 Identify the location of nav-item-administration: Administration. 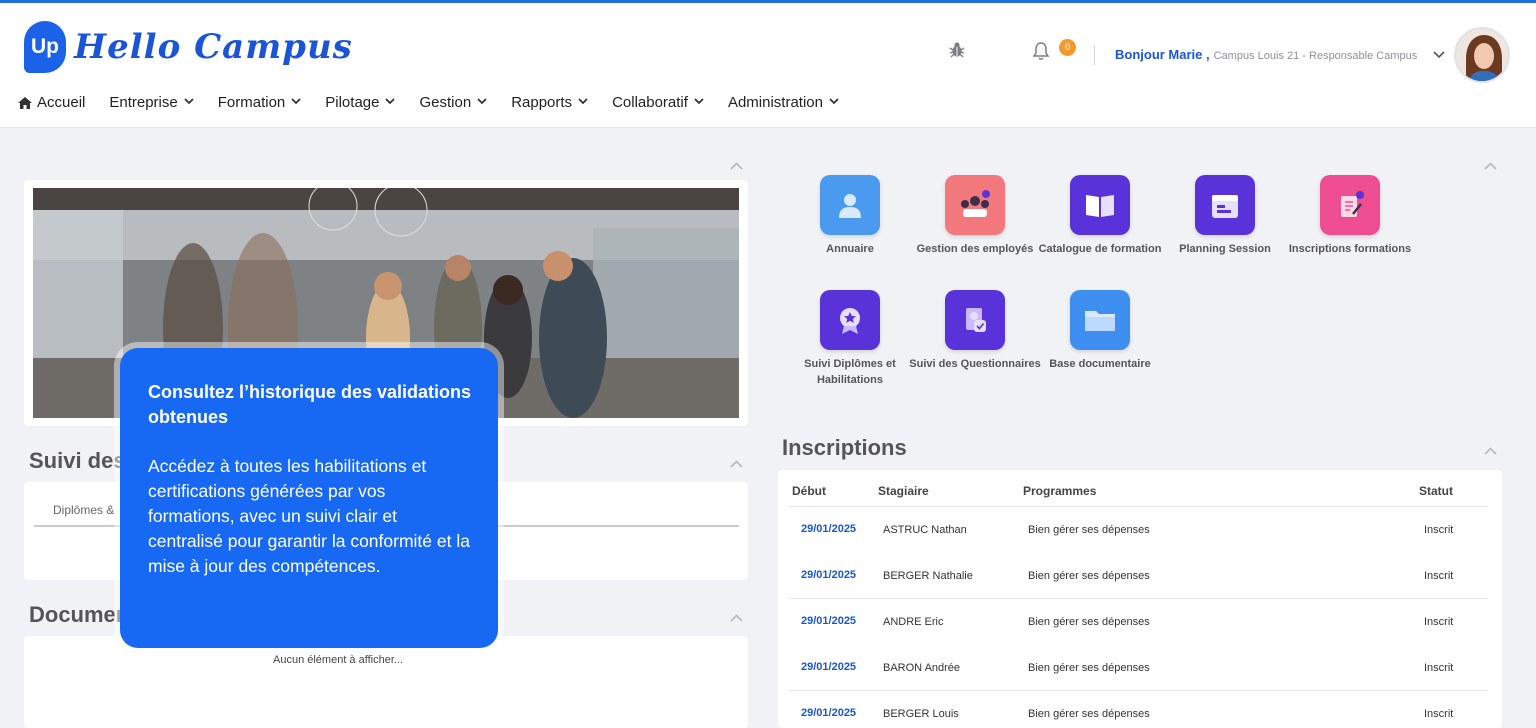
(783, 102).